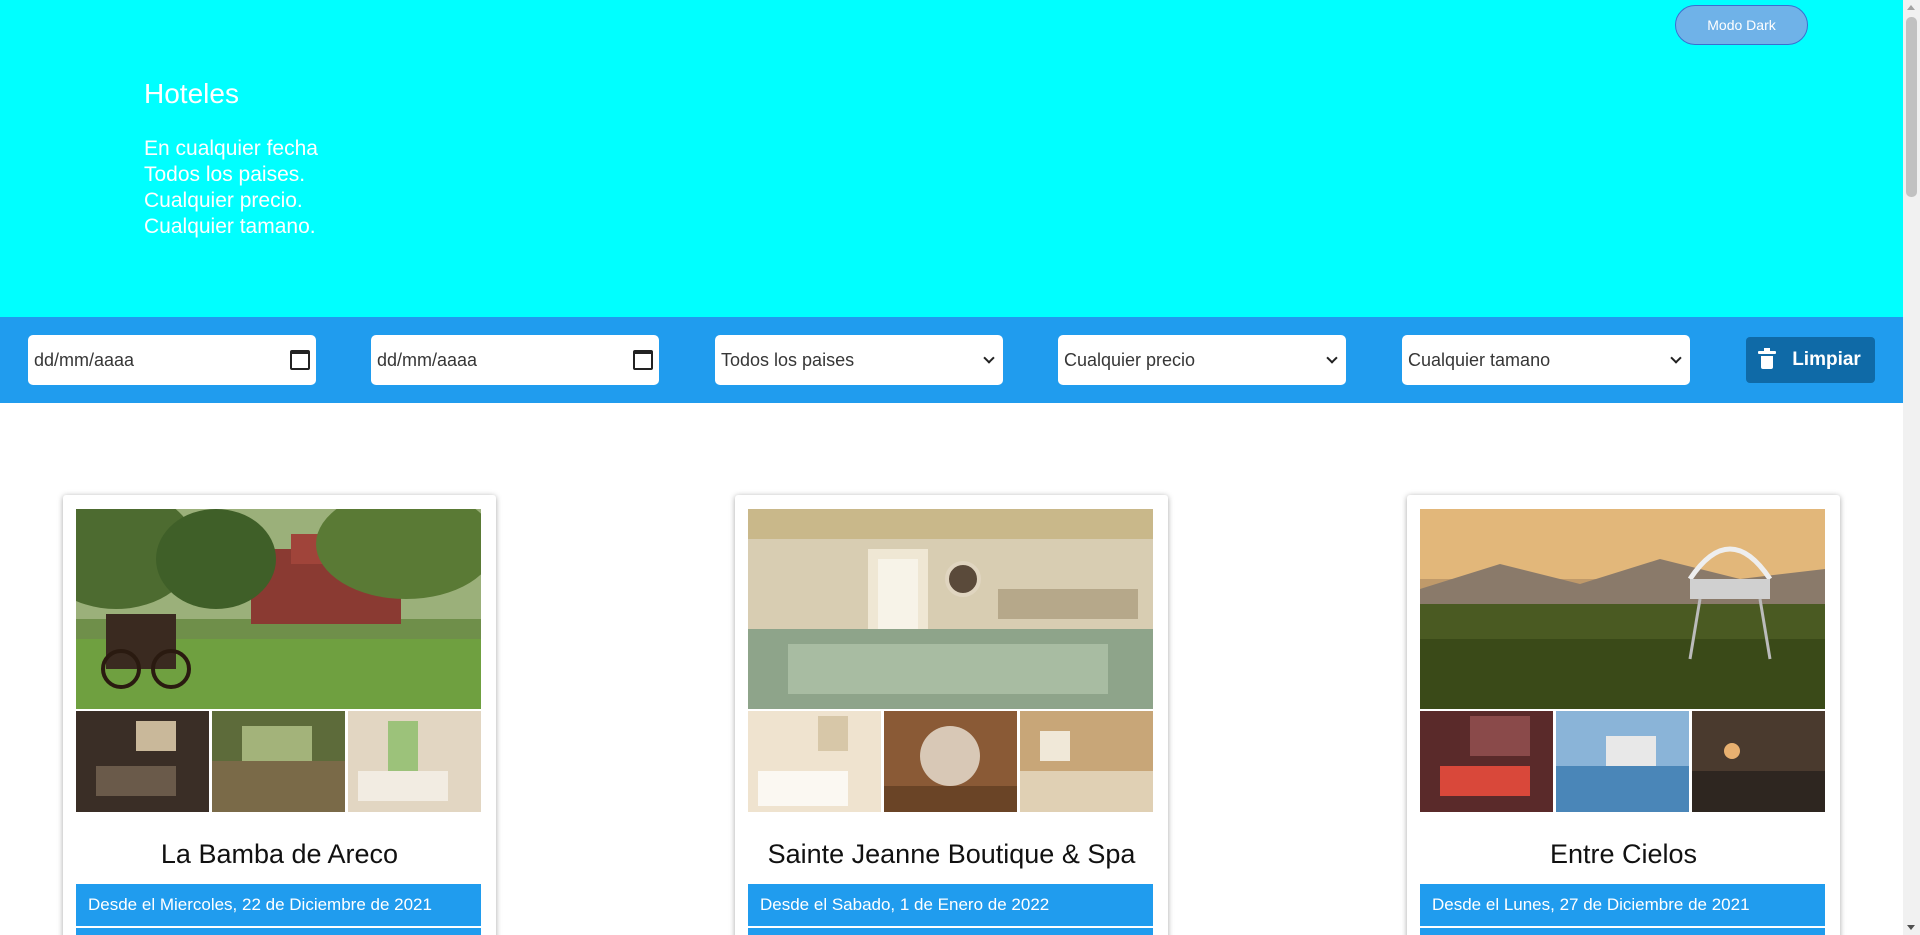  What do you see at coordinates (1479, 359) in the screenshot?
I see `size-select-value: Cualquier tamano` at bounding box center [1479, 359].